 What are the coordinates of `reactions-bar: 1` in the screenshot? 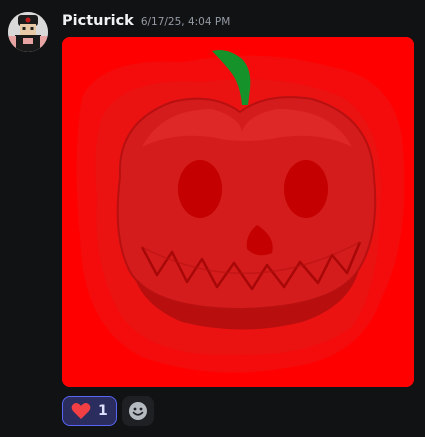 It's located at (108, 411).